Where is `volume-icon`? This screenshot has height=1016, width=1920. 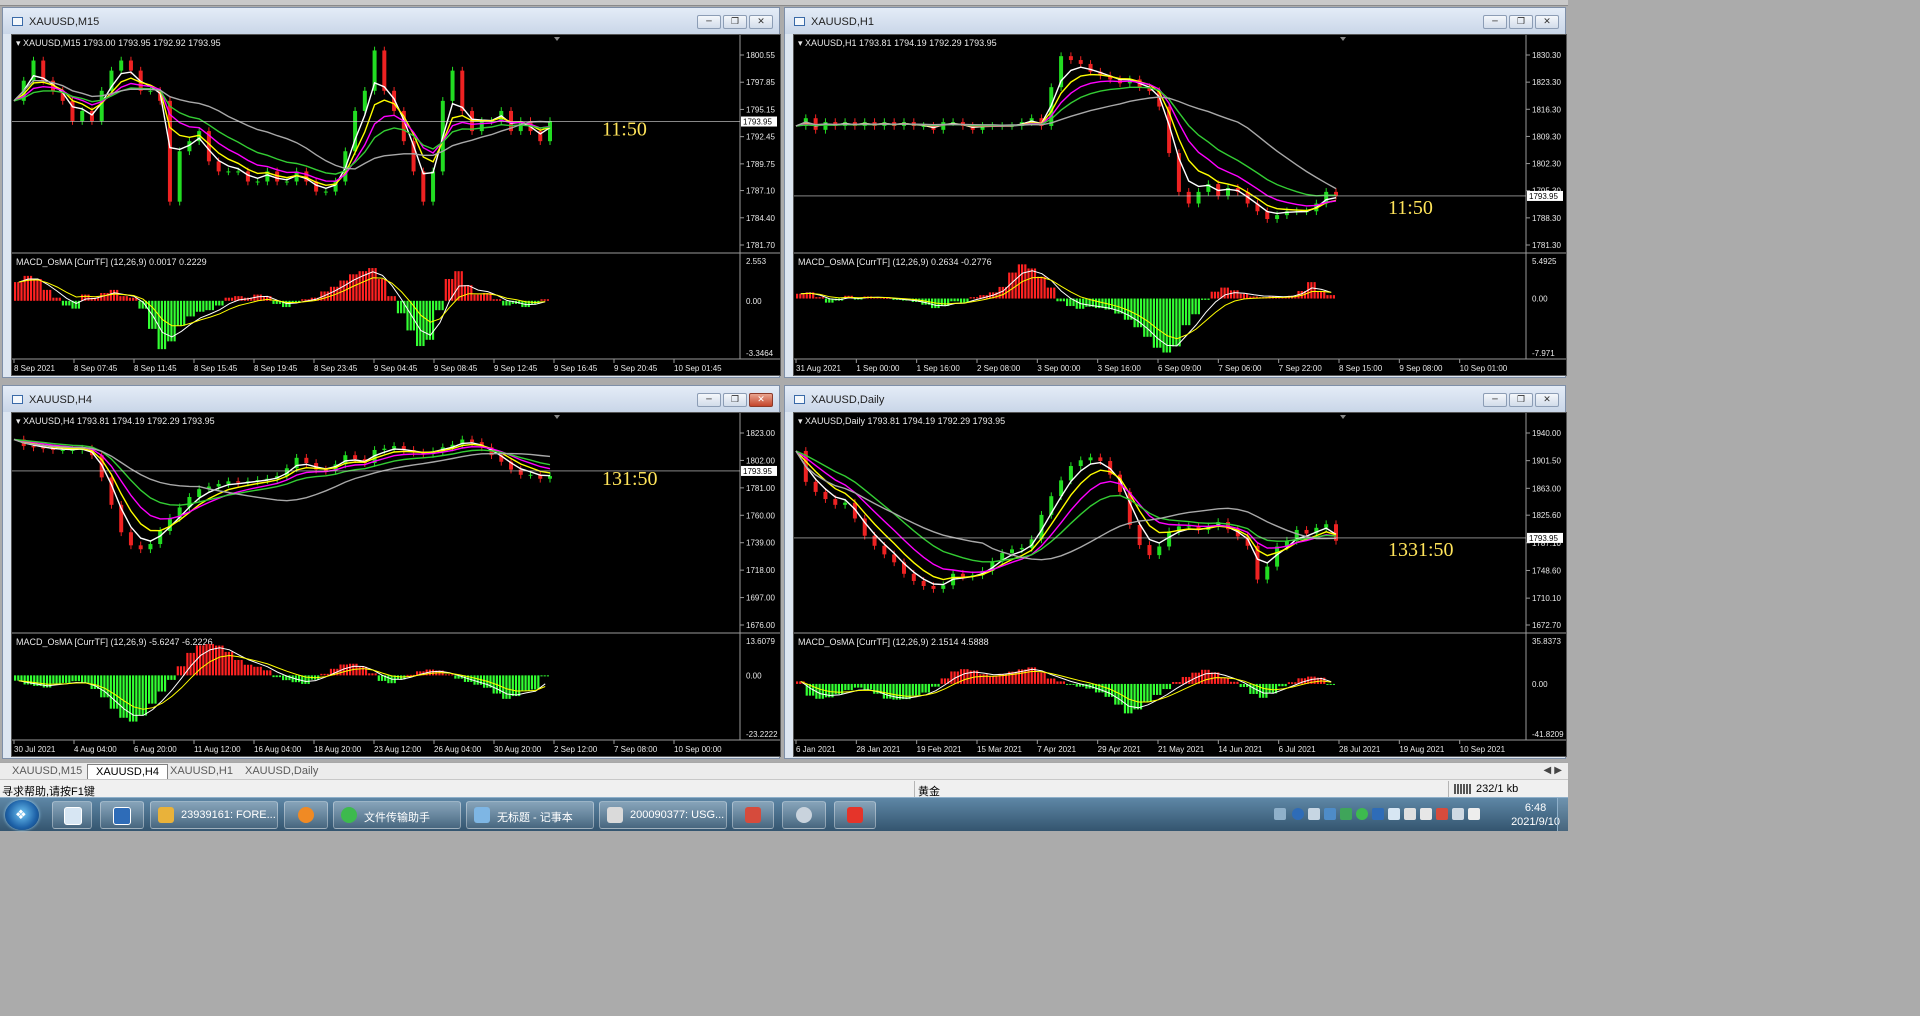 volume-icon is located at coordinates (1426, 814).